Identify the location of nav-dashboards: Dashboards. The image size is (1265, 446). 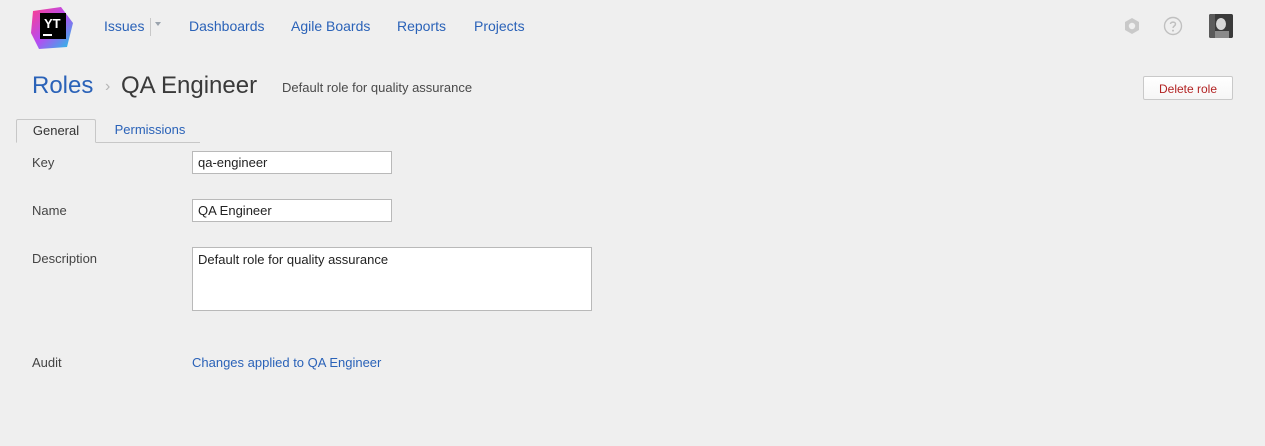
(227, 26).